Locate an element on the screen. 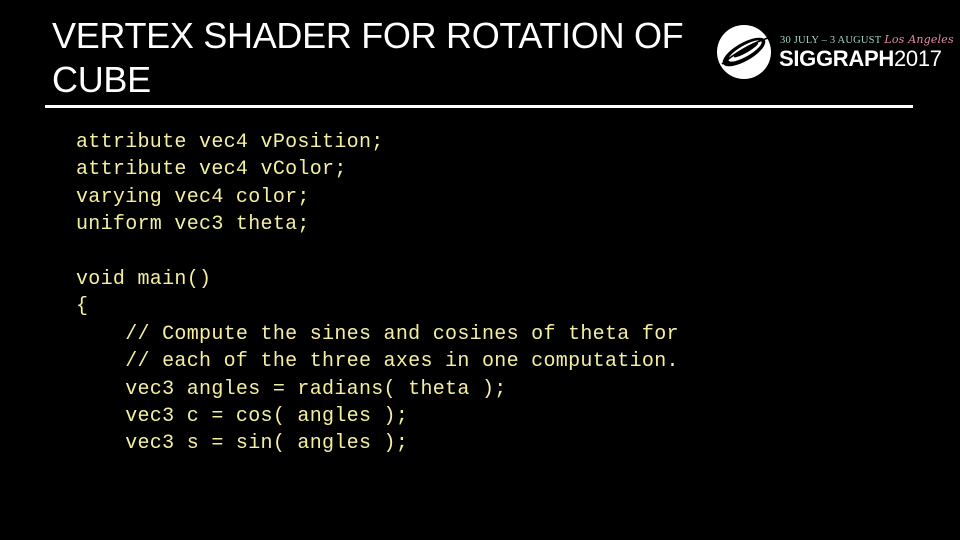 This screenshot has width=960, height=540. code-line: vec3 s = sin( angles ); is located at coordinates (242, 444).